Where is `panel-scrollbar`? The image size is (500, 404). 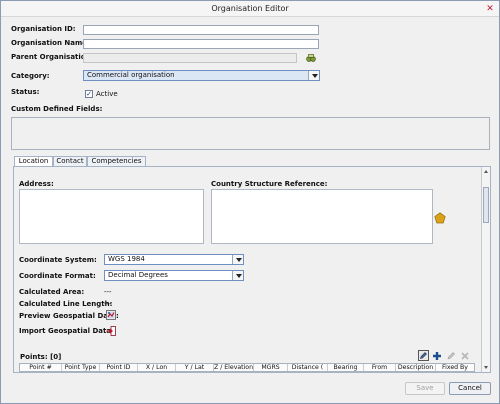
panel-scrollbar is located at coordinates (485, 269).